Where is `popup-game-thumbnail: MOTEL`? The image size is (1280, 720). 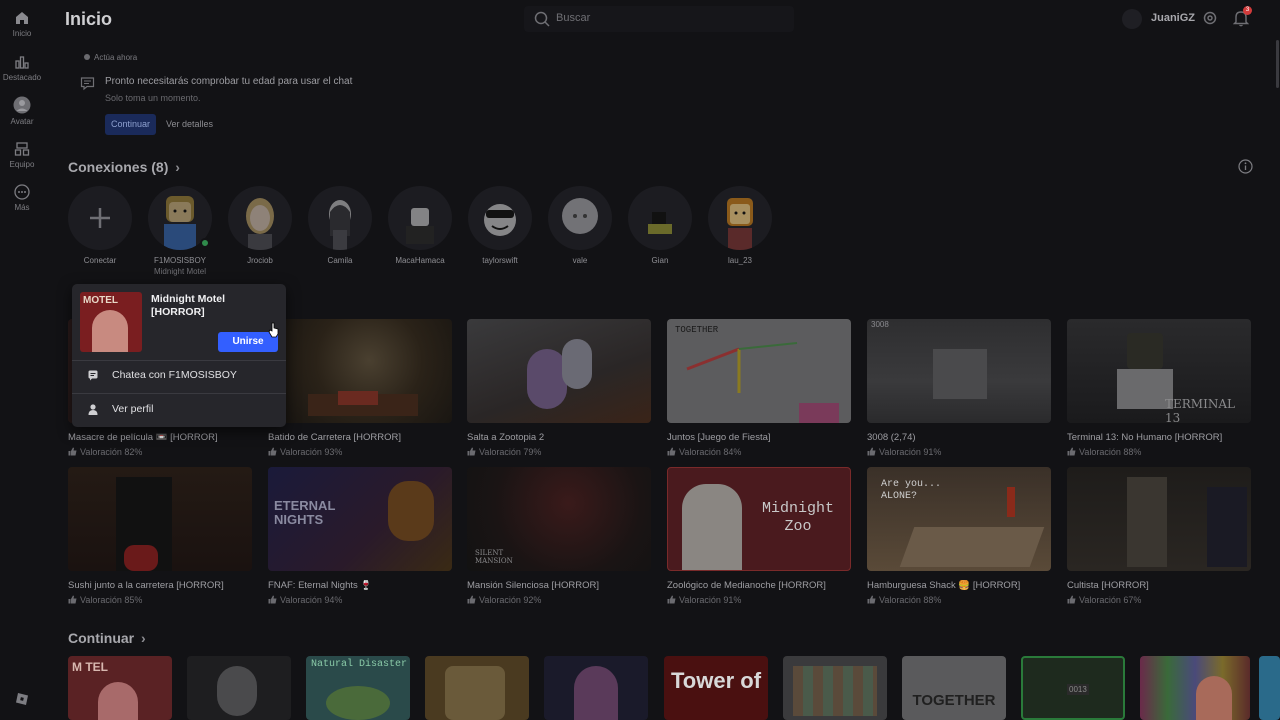
popup-game-thumbnail: MOTEL is located at coordinates (111, 322).